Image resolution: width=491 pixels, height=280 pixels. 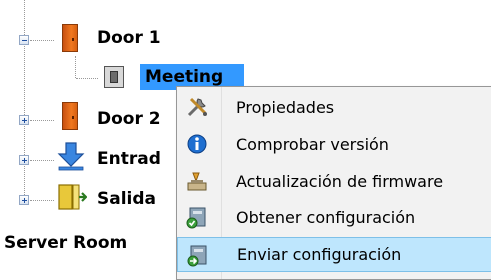 I want to click on info-icon, so click(x=197, y=144).